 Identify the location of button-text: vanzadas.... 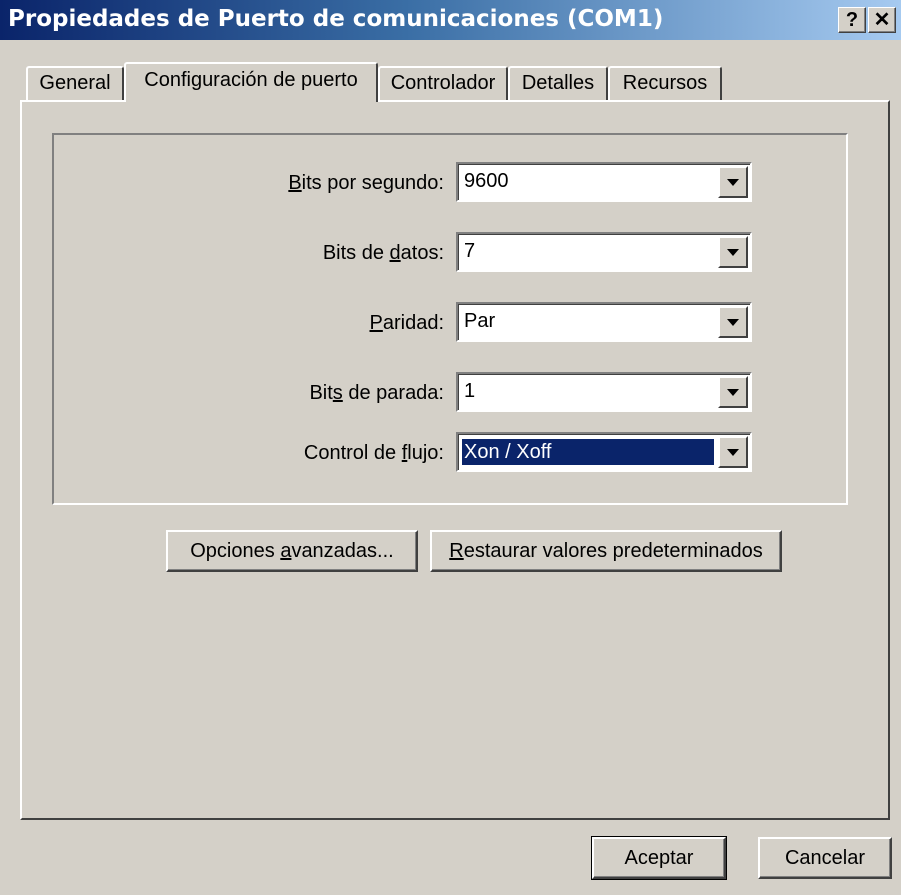
(342, 551).